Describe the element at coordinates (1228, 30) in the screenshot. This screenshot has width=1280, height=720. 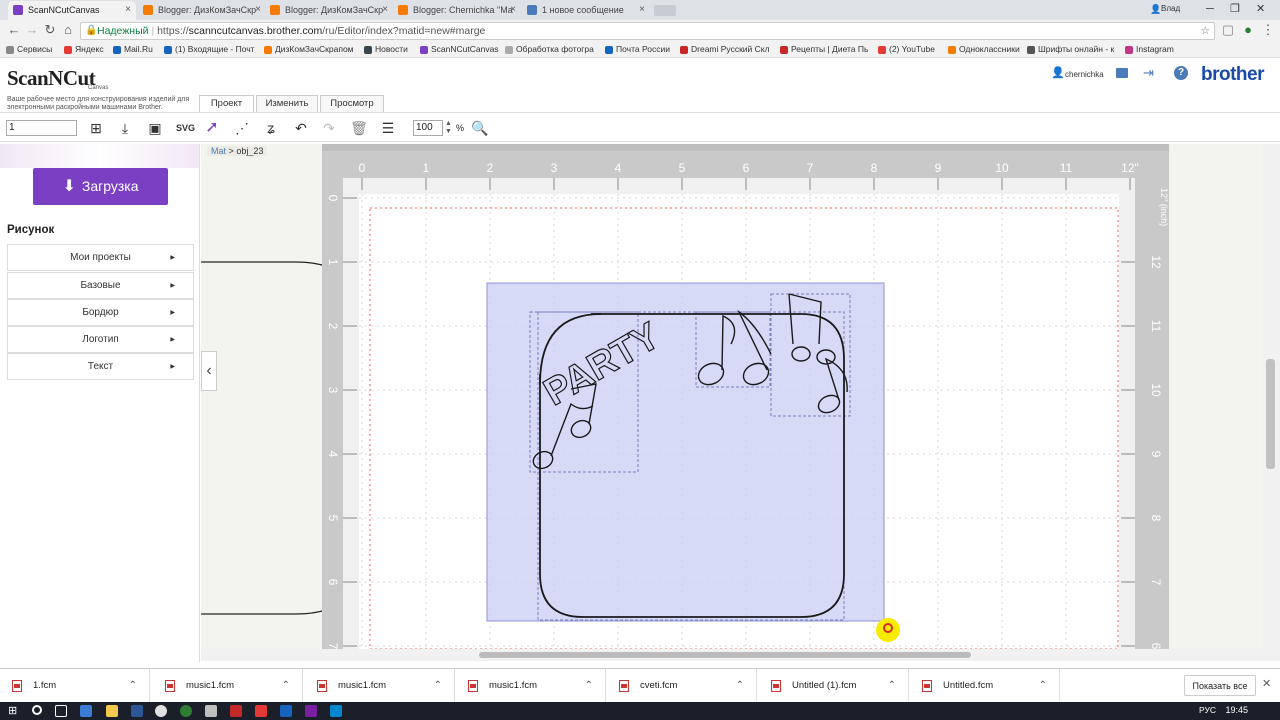
I see `extension-icon: ▢` at that location.